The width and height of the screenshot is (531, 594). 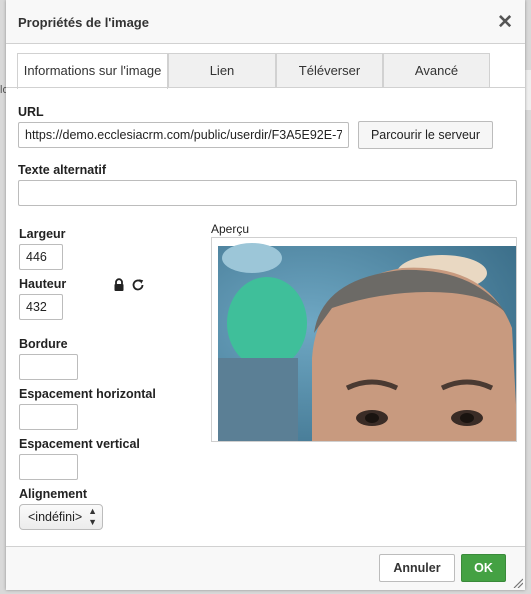 What do you see at coordinates (48, 367) in the screenshot?
I see `border-input` at bounding box center [48, 367].